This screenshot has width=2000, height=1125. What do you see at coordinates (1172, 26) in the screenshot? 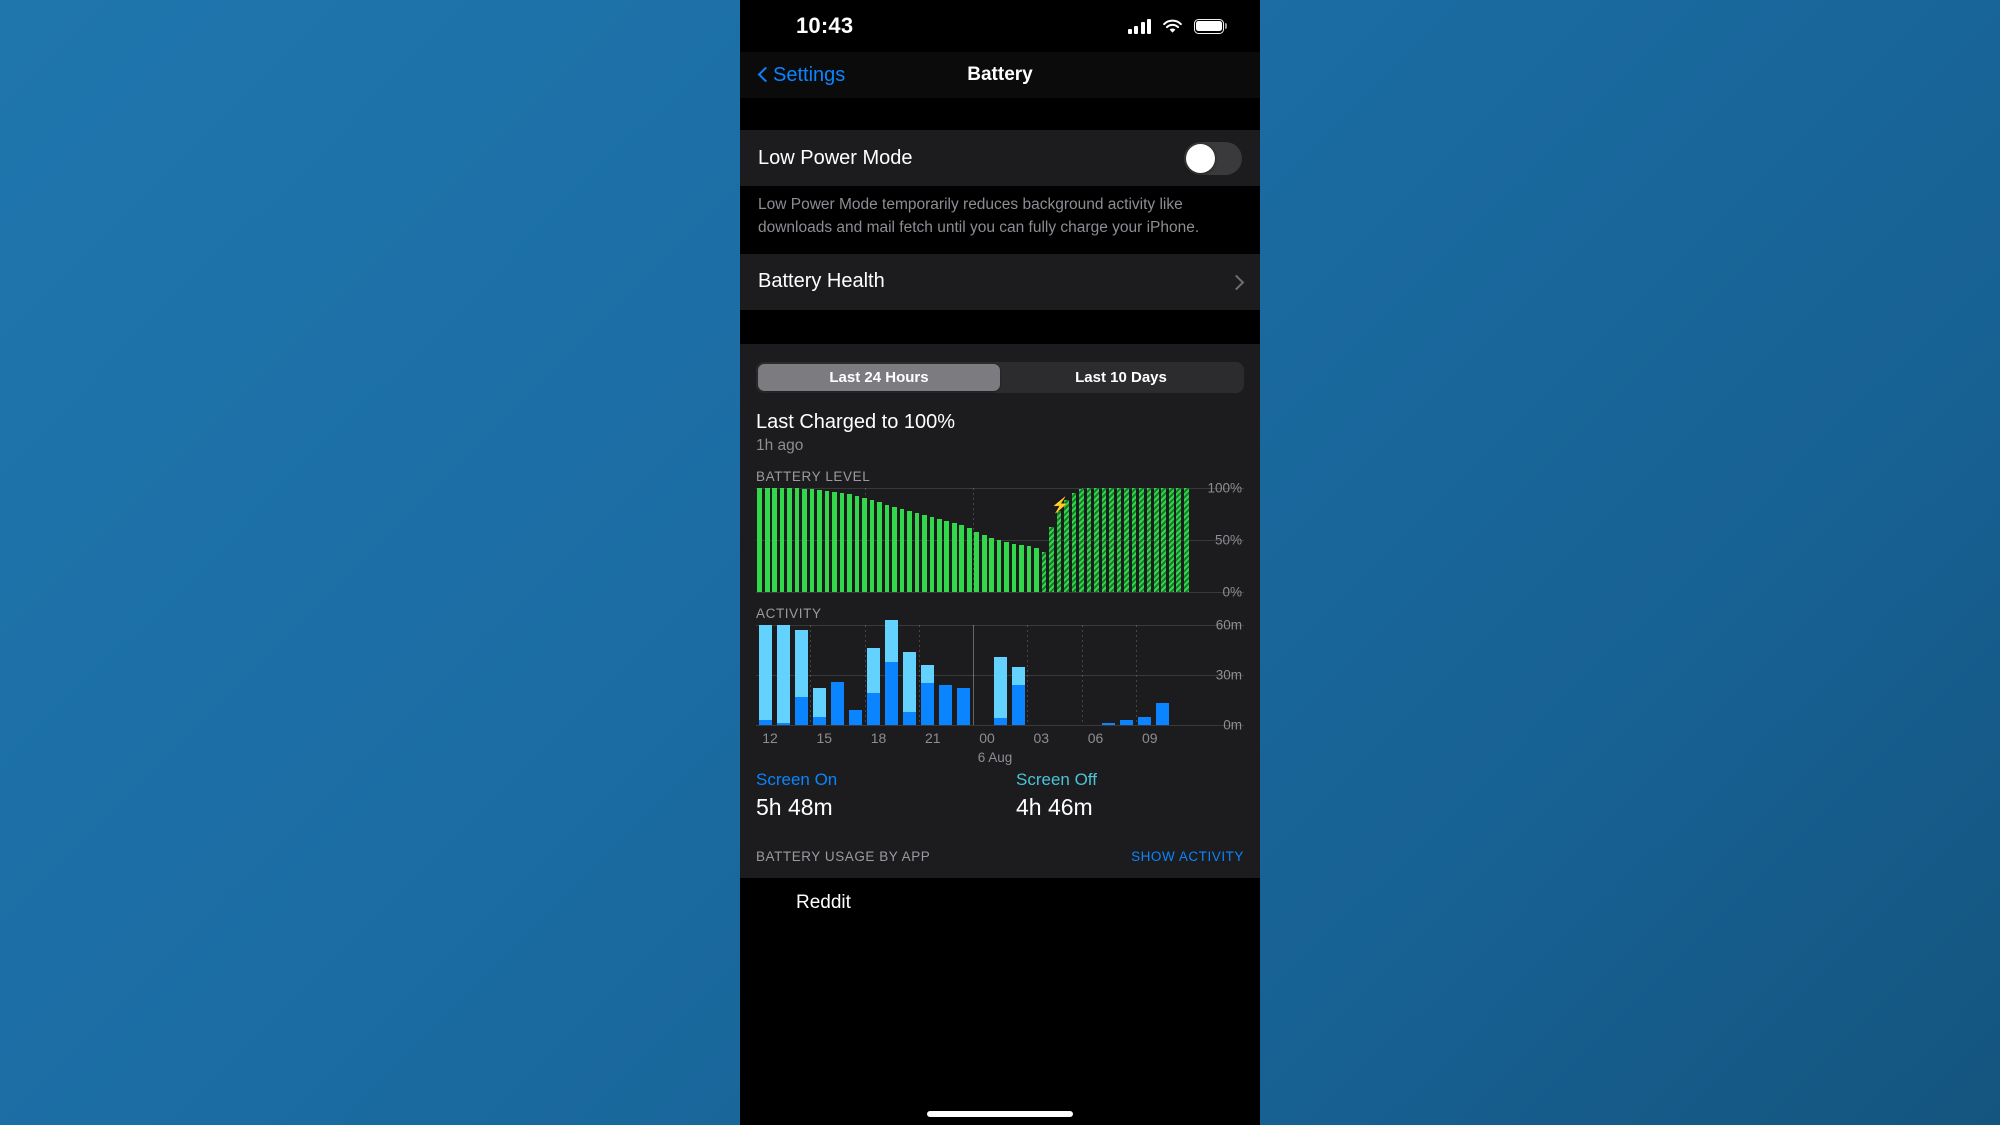
I see `wifi-icon` at bounding box center [1172, 26].